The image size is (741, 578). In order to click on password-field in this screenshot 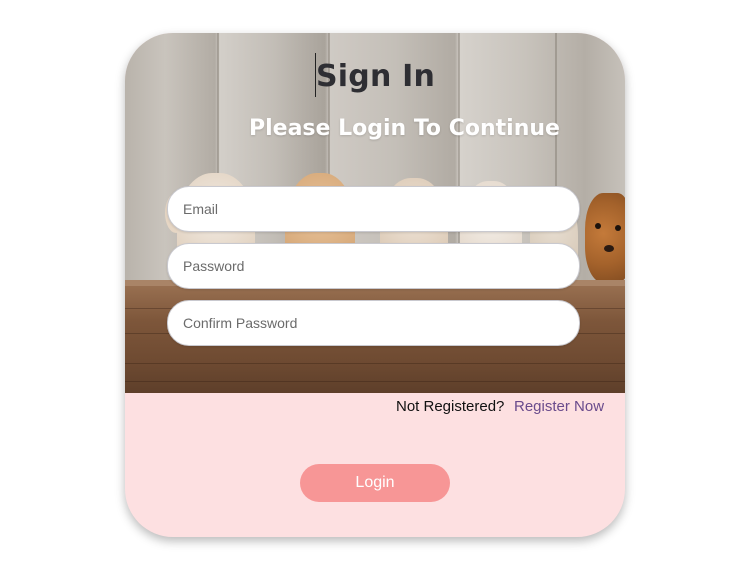, I will do `click(373, 266)`.